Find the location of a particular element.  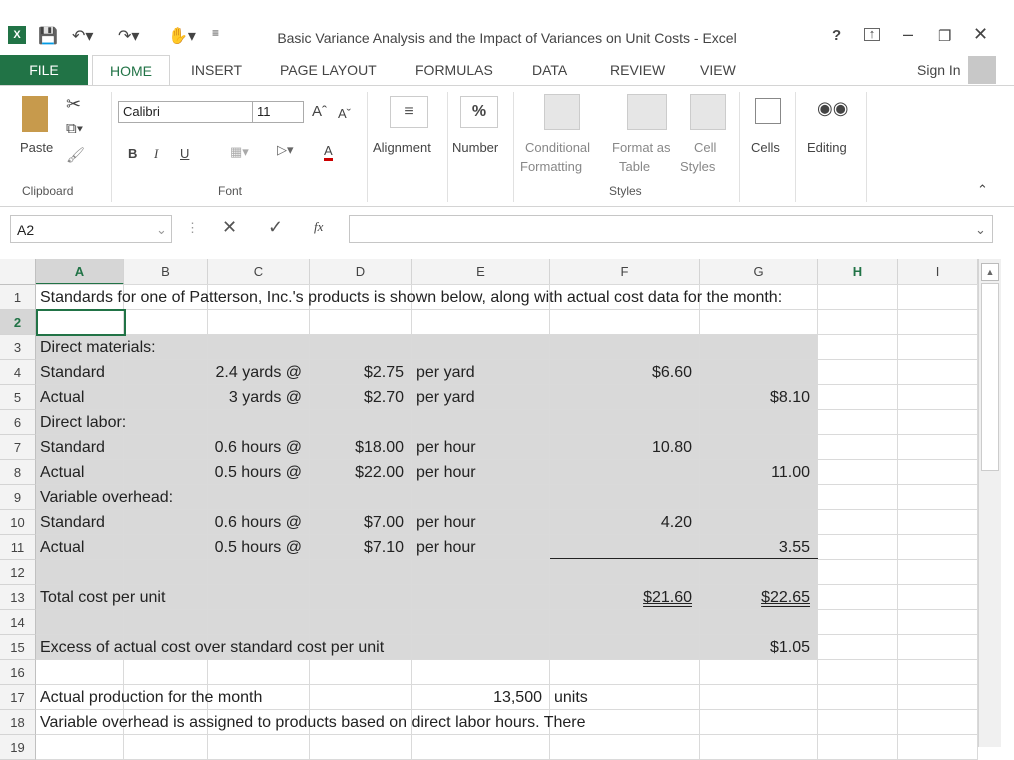

number-button: Number is located at coordinates (475, 147).